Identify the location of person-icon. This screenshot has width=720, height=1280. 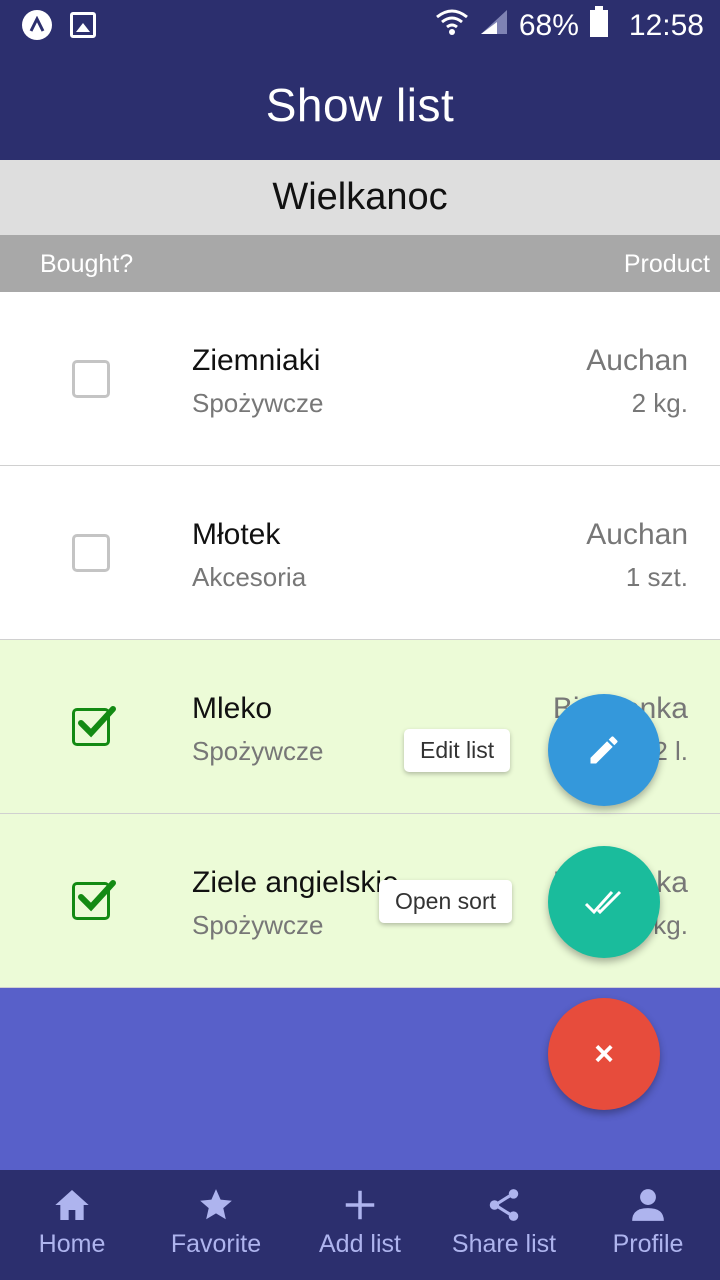
(648, 1205).